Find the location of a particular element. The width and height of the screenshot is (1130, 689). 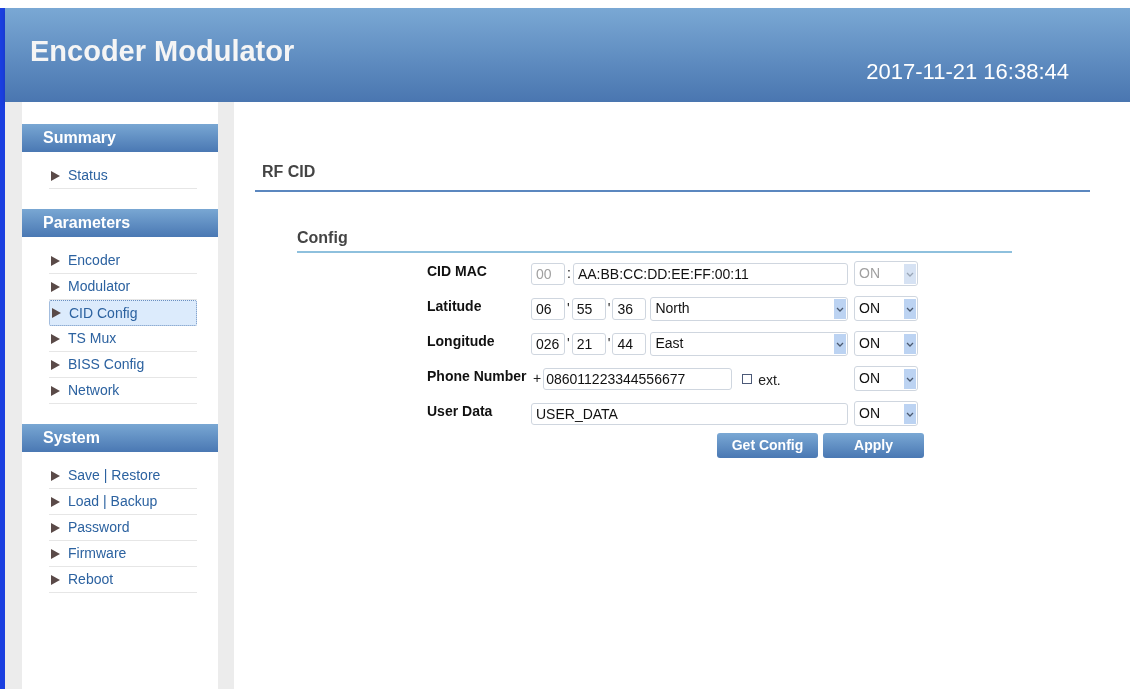

sidebar-section-header: Parameters is located at coordinates (120, 223).